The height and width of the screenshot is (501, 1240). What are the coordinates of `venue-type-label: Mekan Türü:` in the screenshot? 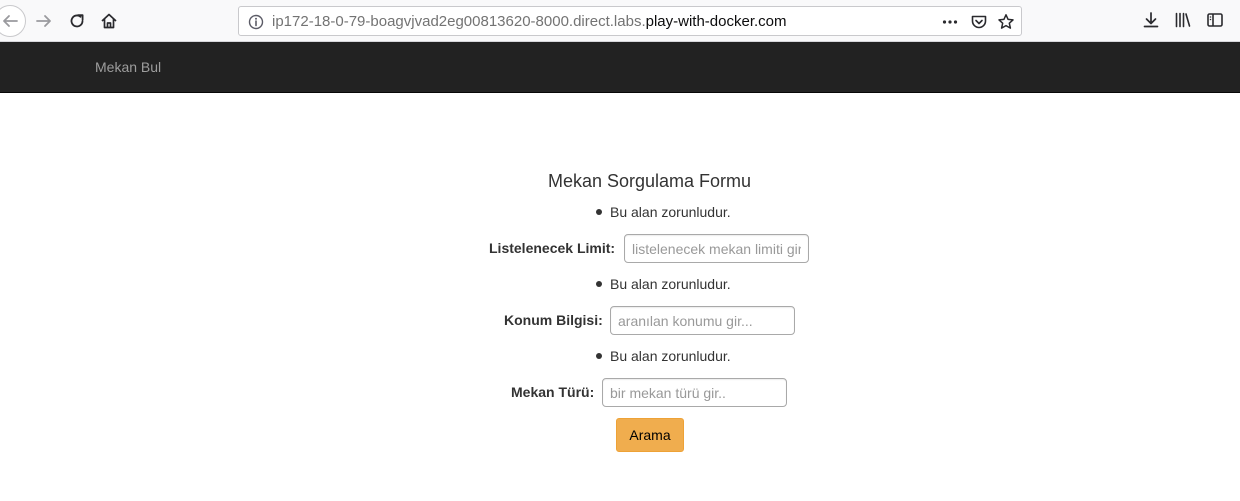 It's located at (553, 392).